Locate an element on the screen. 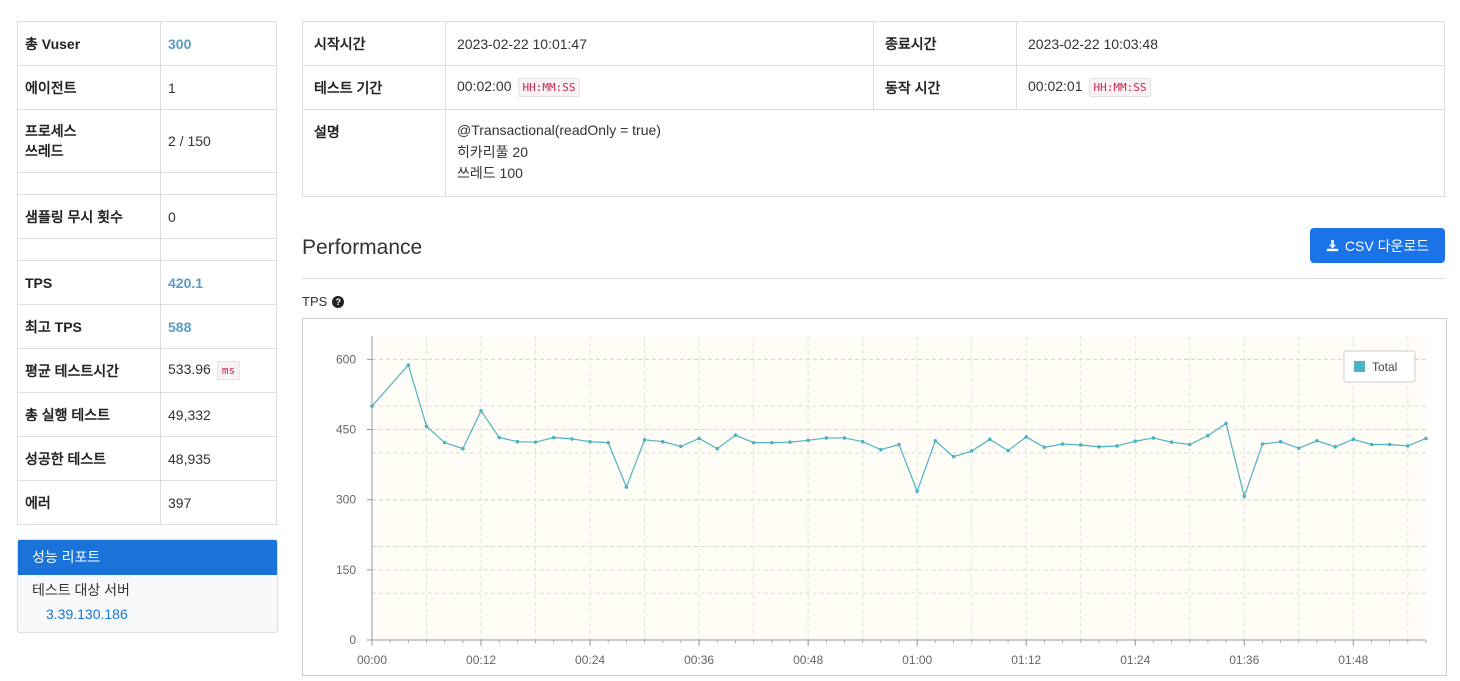 This screenshot has height=681, width=1460. csv-download-button: CSV 다운로드 is located at coordinates (1377, 245).